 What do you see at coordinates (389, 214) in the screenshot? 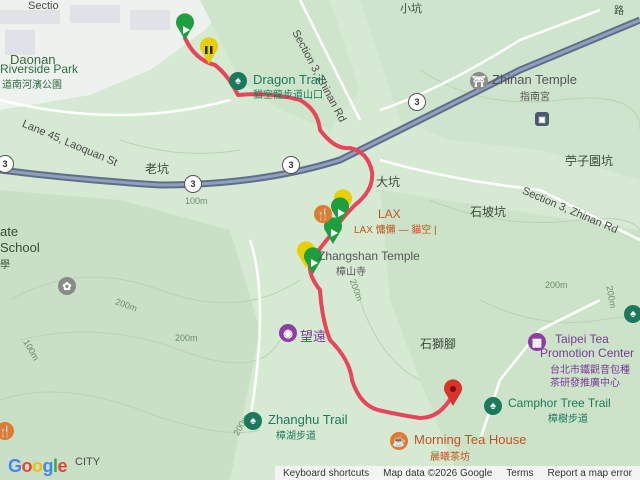
I see `poi-lax: LAX` at bounding box center [389, 214].